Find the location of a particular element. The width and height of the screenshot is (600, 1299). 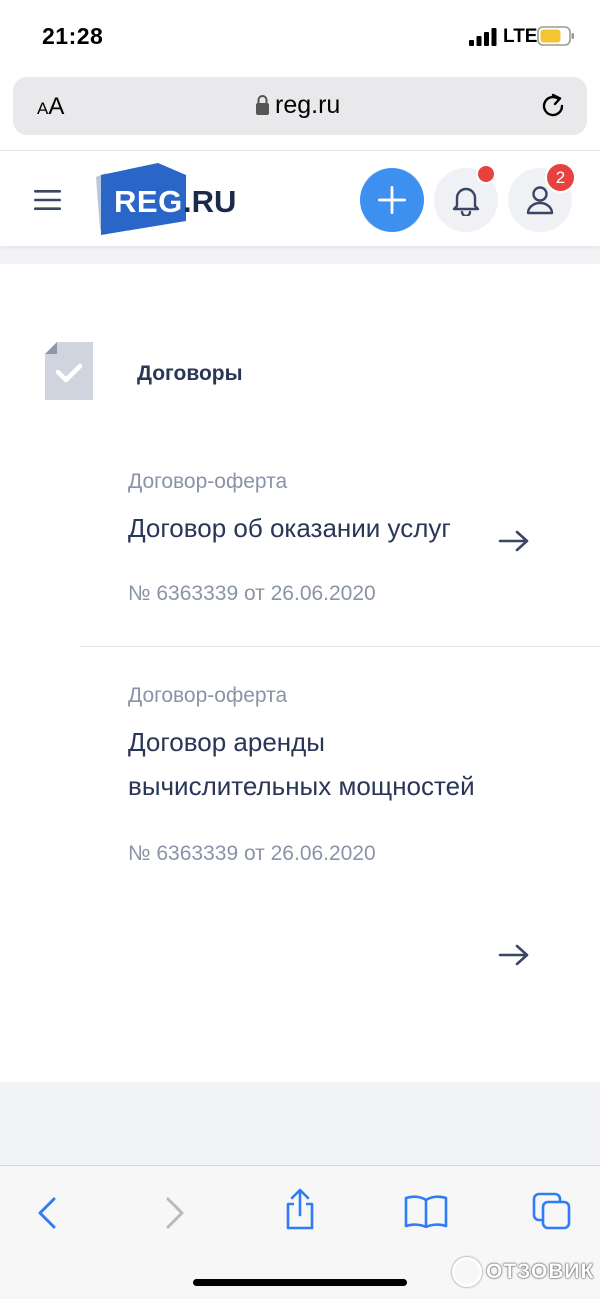

watermark-text: ОТЗОВИК is located at coordinates (540, 1271).